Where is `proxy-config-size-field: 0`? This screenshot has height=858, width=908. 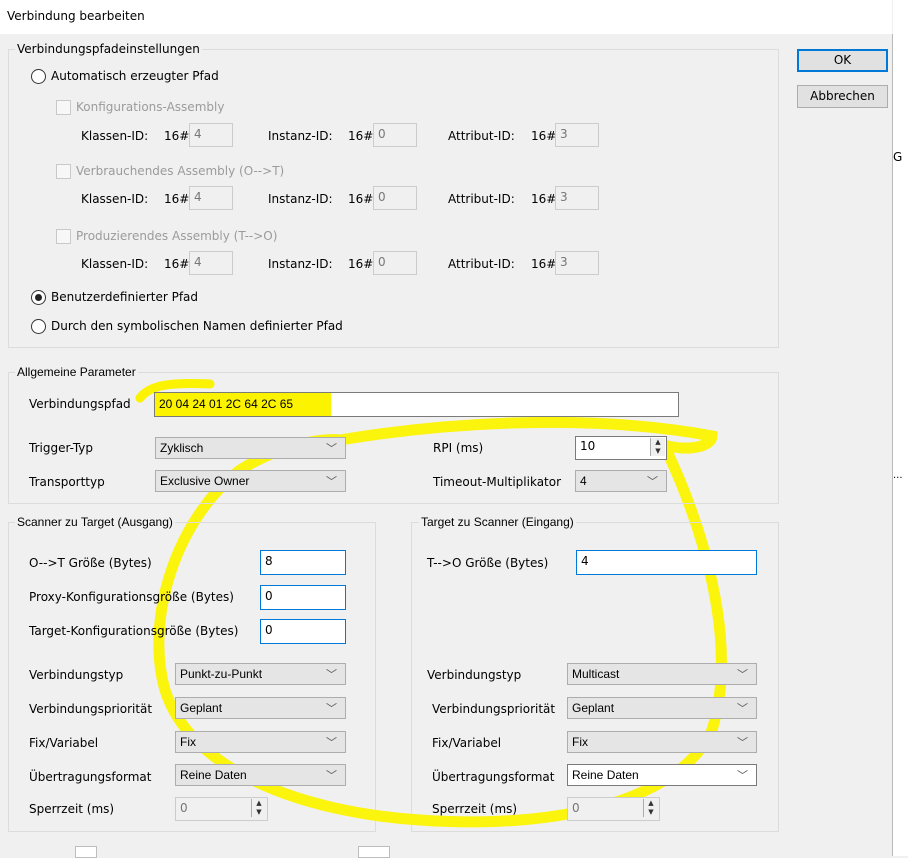
proxy-config-size-field: 0 is located at coordinates (303, 597).